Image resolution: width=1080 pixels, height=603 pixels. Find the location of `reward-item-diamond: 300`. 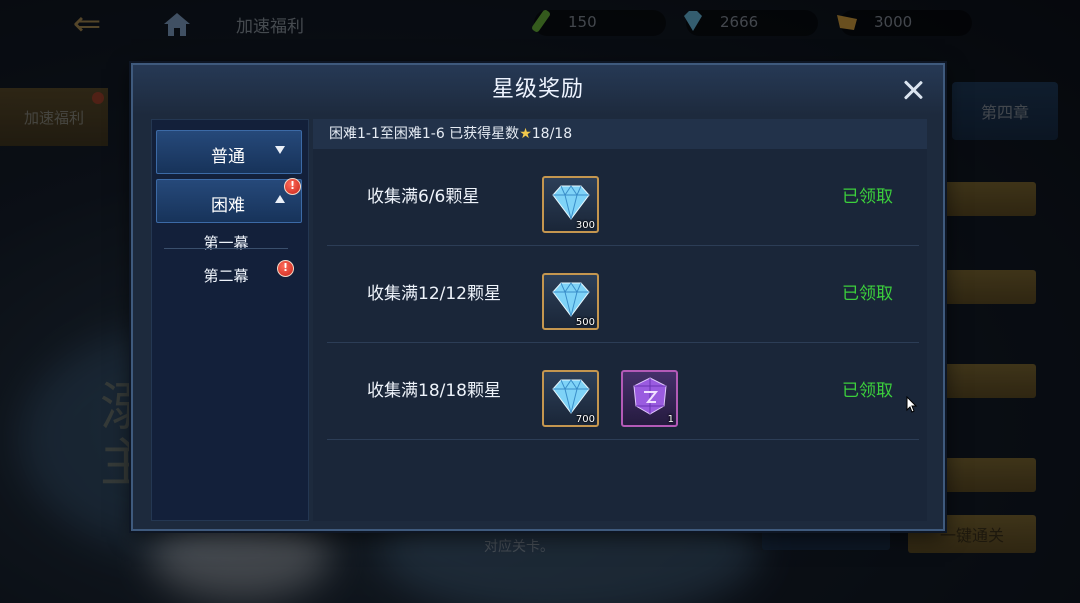

reward-item-diamond: 300 is located at coordinates (570, 204).